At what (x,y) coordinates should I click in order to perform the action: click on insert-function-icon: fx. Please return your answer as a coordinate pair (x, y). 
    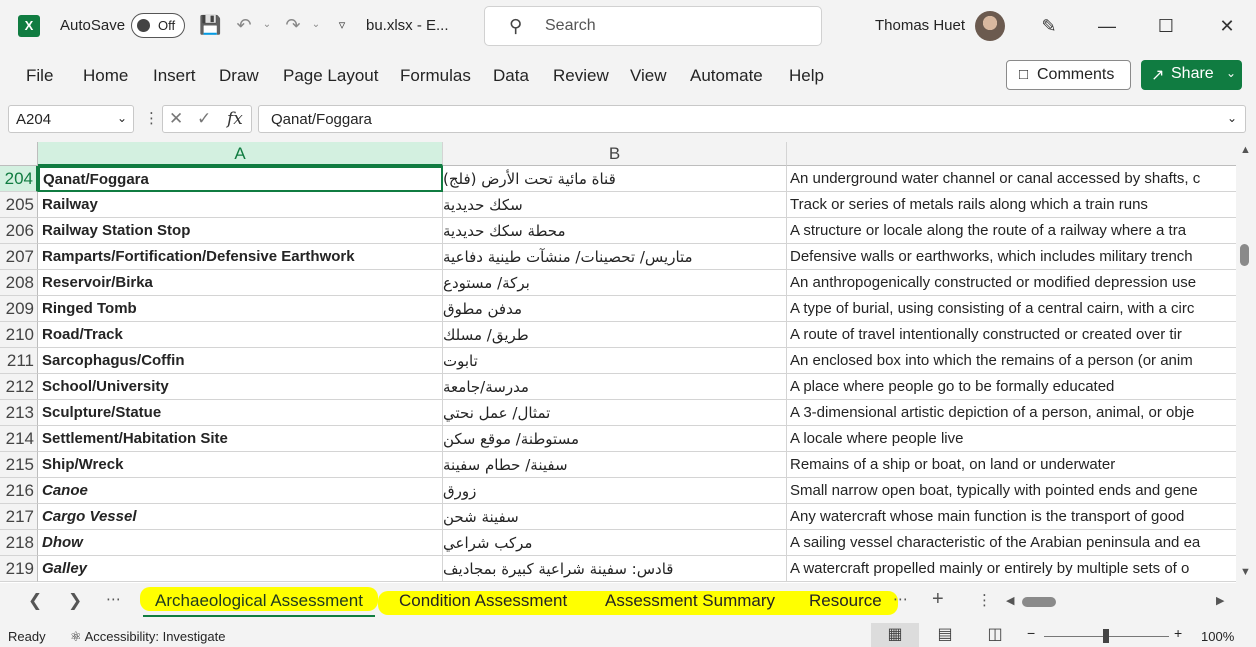
    Looking at the image, I should click on (235, 119).